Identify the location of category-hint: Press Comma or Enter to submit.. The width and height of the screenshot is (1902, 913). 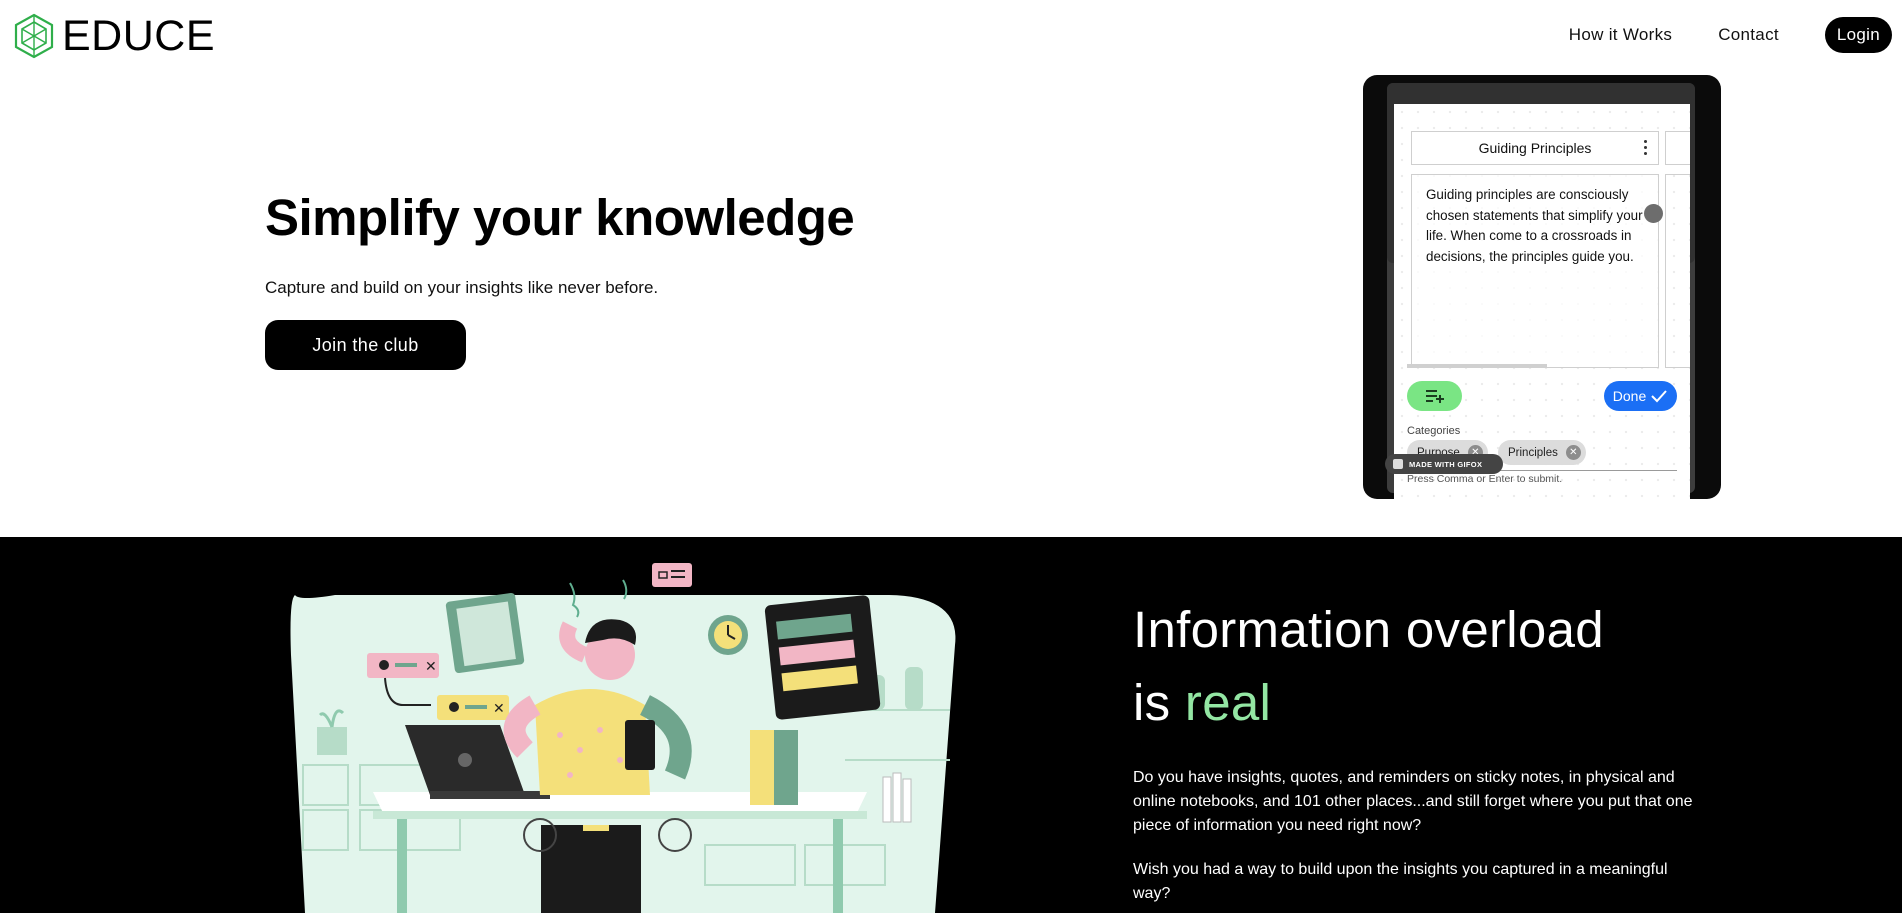
(1485, 479).